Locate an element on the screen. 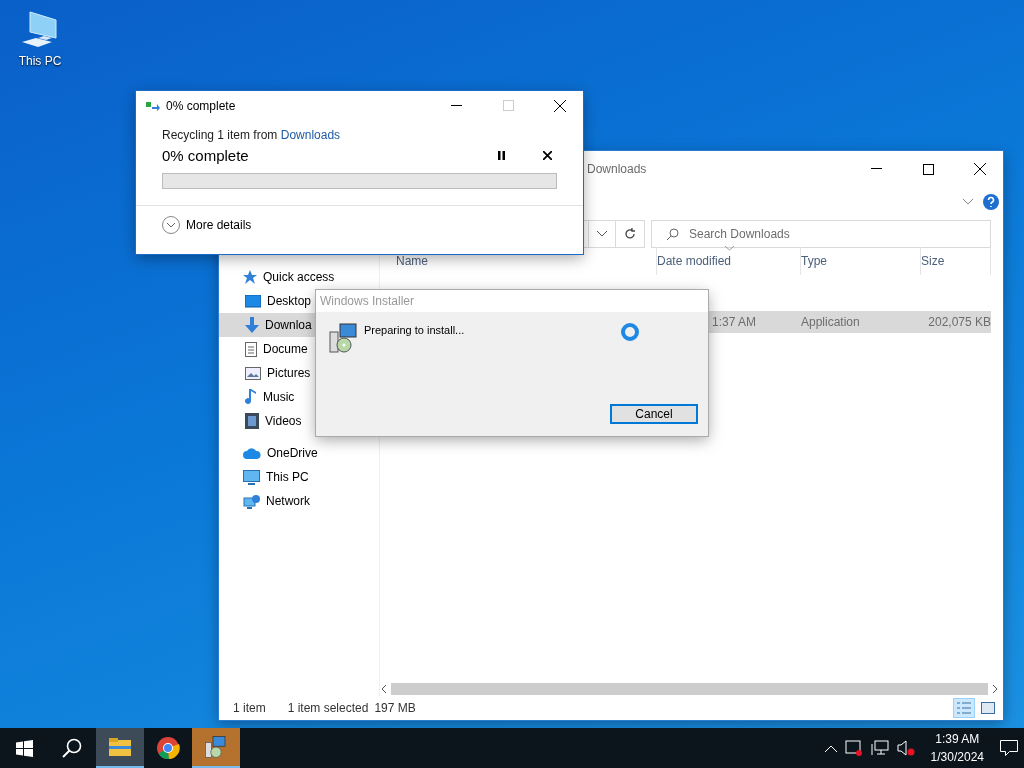 Image resolution: width=1024 pixels, height=768 pixels. nav-item: Docume is located at coordinates (299, 349).